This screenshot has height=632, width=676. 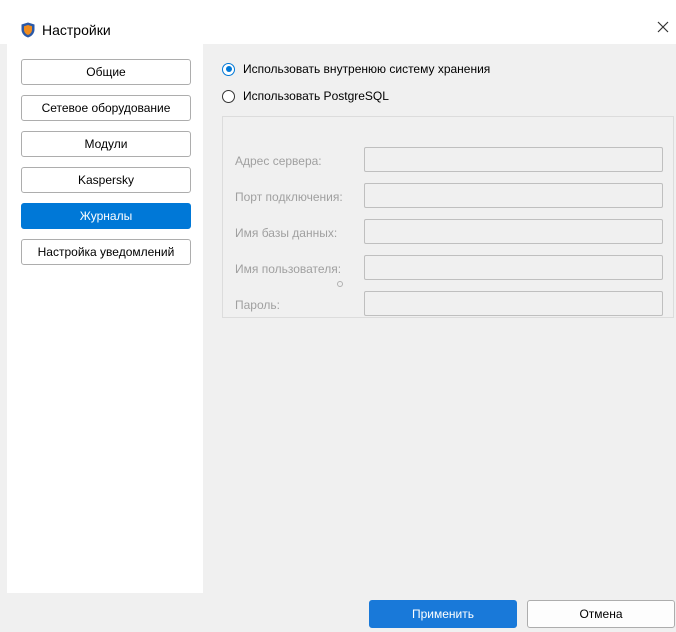 What do you see at coordinates (257, 305) in the screenshot?
I see `password-label: Пароль:` at bounding box center [257, 305].